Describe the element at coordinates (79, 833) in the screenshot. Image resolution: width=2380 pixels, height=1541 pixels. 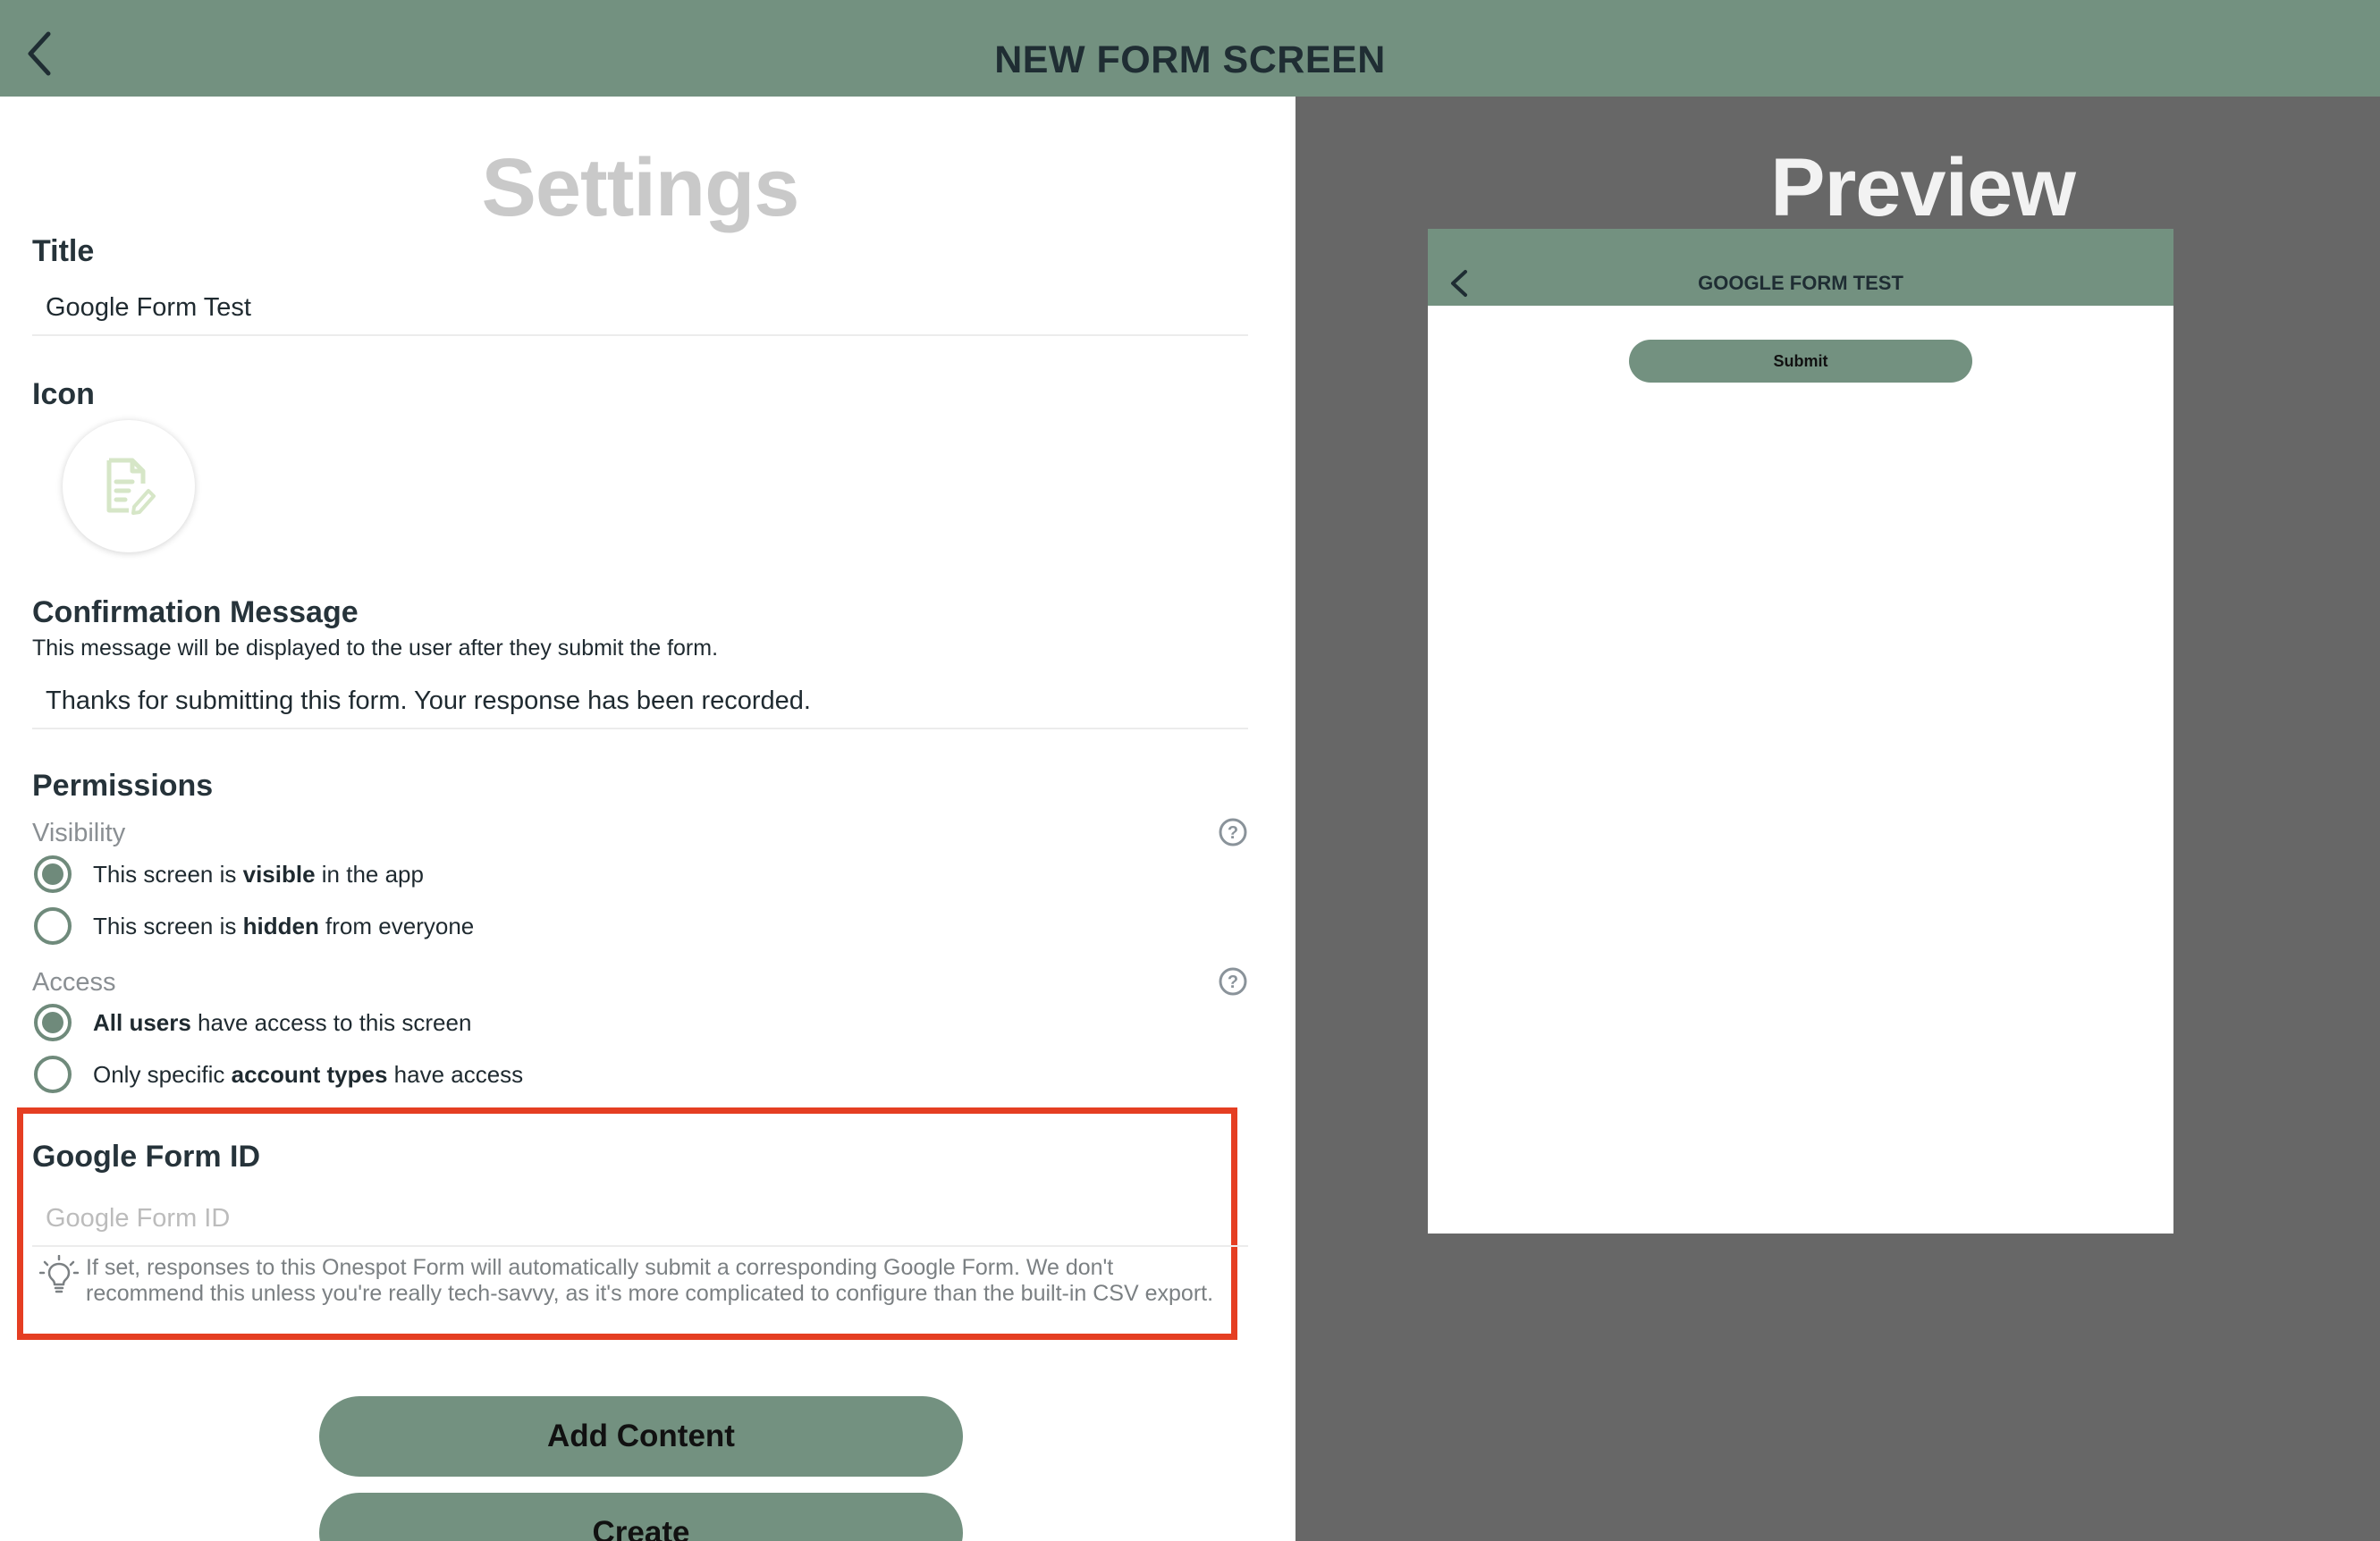
I see `visibility-label: Visibility` at that location.